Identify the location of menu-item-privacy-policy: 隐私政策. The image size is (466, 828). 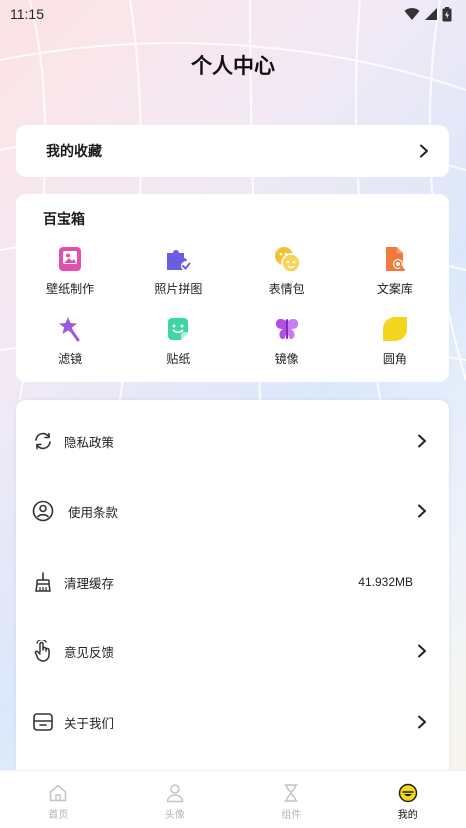
(232, 441).